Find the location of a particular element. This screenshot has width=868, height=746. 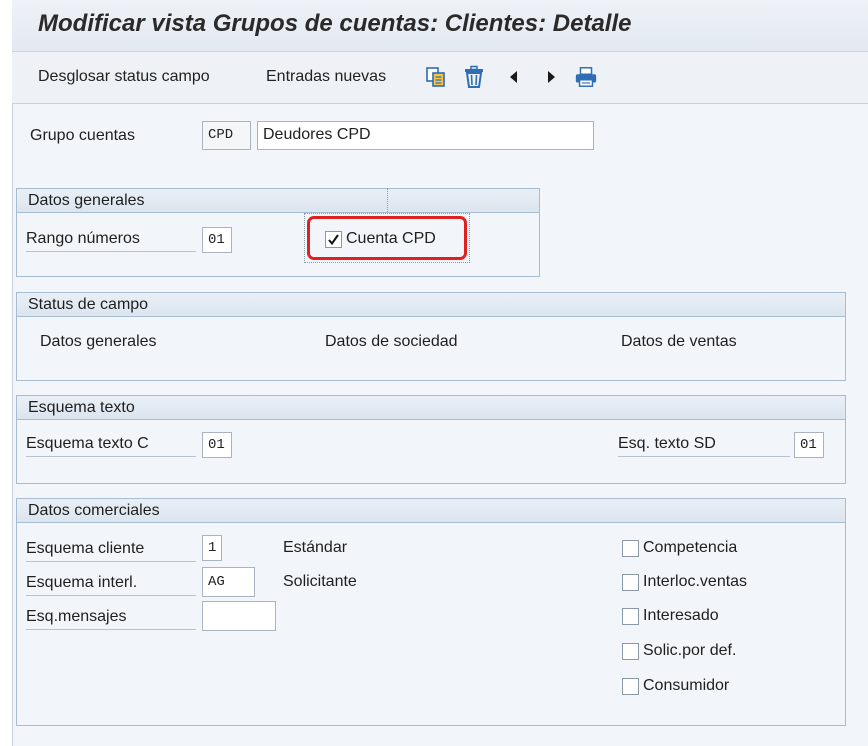

delete-icon is located at coordinates (474, 77).